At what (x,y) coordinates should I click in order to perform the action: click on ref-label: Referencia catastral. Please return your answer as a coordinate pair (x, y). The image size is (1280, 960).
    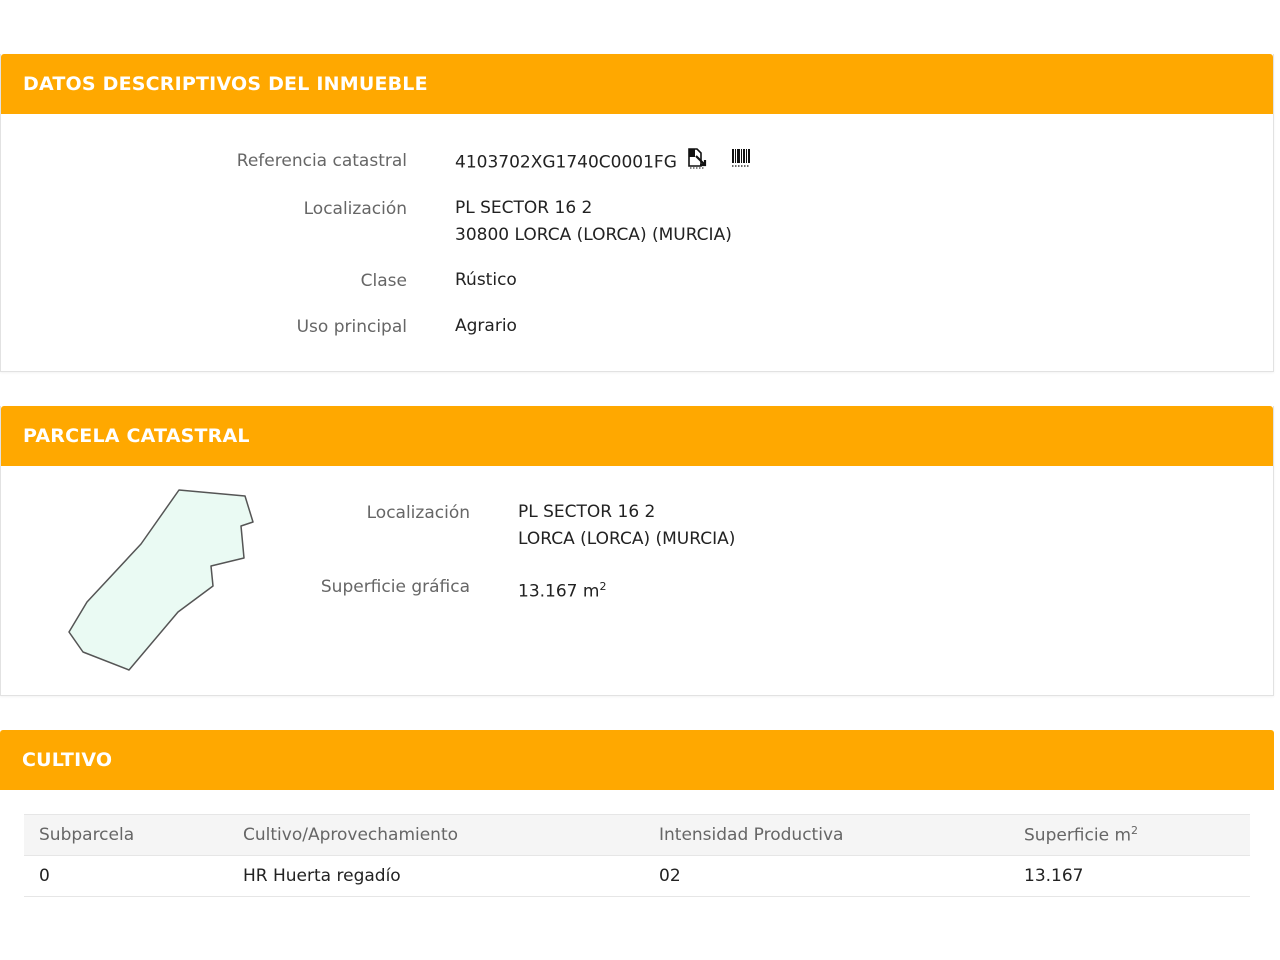
    Looking at the image, I should click on (321, 161).